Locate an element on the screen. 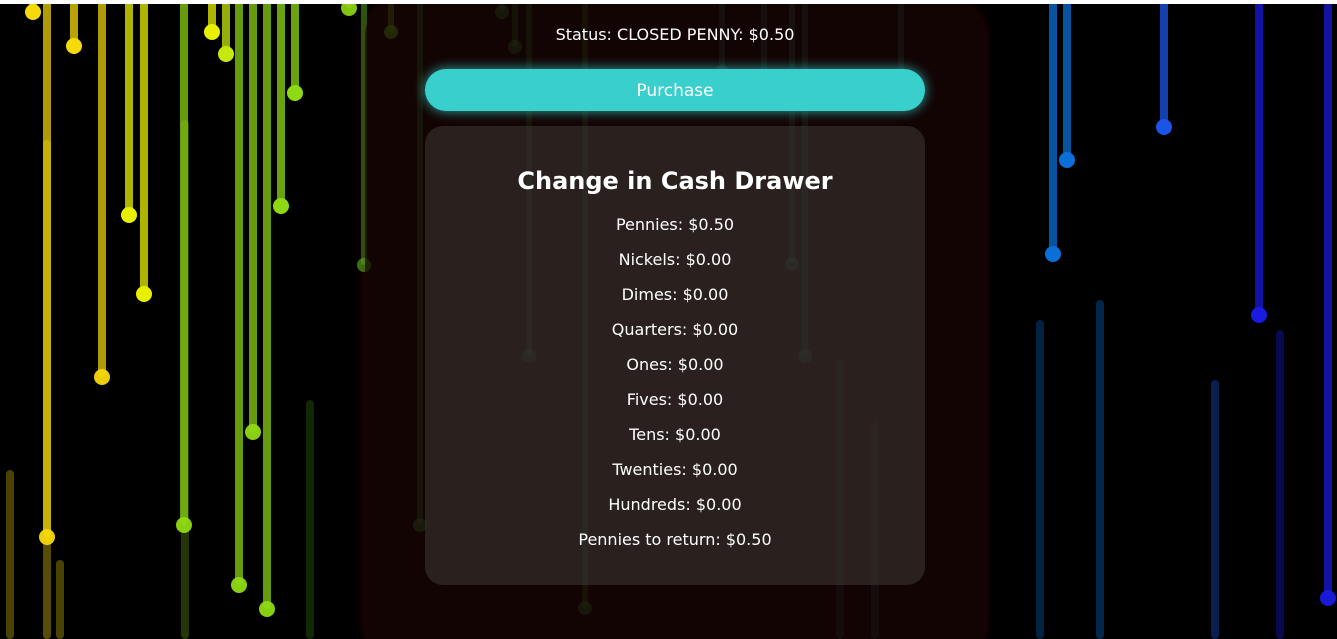 The image size is (1337, 639). drawer-item-hundreds: Hundreds: $0.00 is located at coordinates (675, 504).